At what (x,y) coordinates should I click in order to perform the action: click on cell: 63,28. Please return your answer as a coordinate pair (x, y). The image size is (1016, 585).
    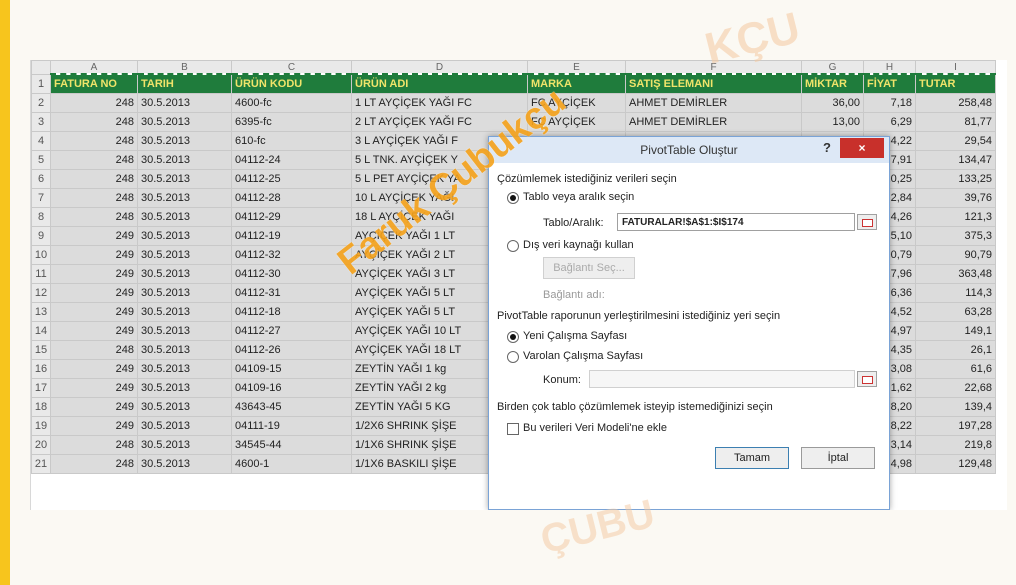
    Looking at the image, I should click on (955, 312).